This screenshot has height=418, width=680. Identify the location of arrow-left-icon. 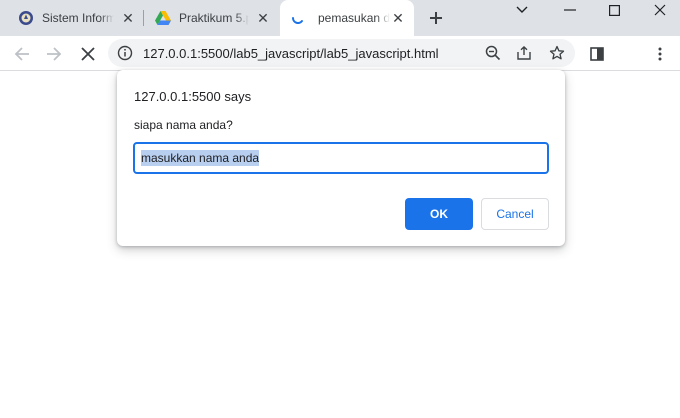
(21, 54).